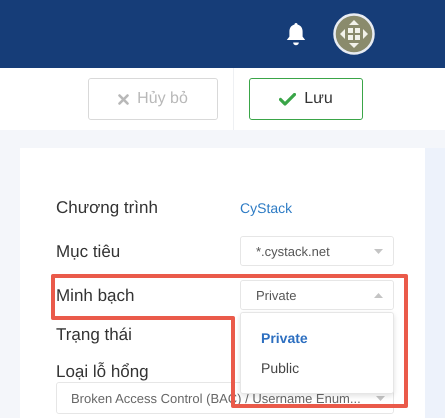 Image resolution: width=445 pixels, height=418 pixels. What do you see at coordinates (296, 34) in the screenshot?
I see `bell-icon` at bounding box center [296, 34].